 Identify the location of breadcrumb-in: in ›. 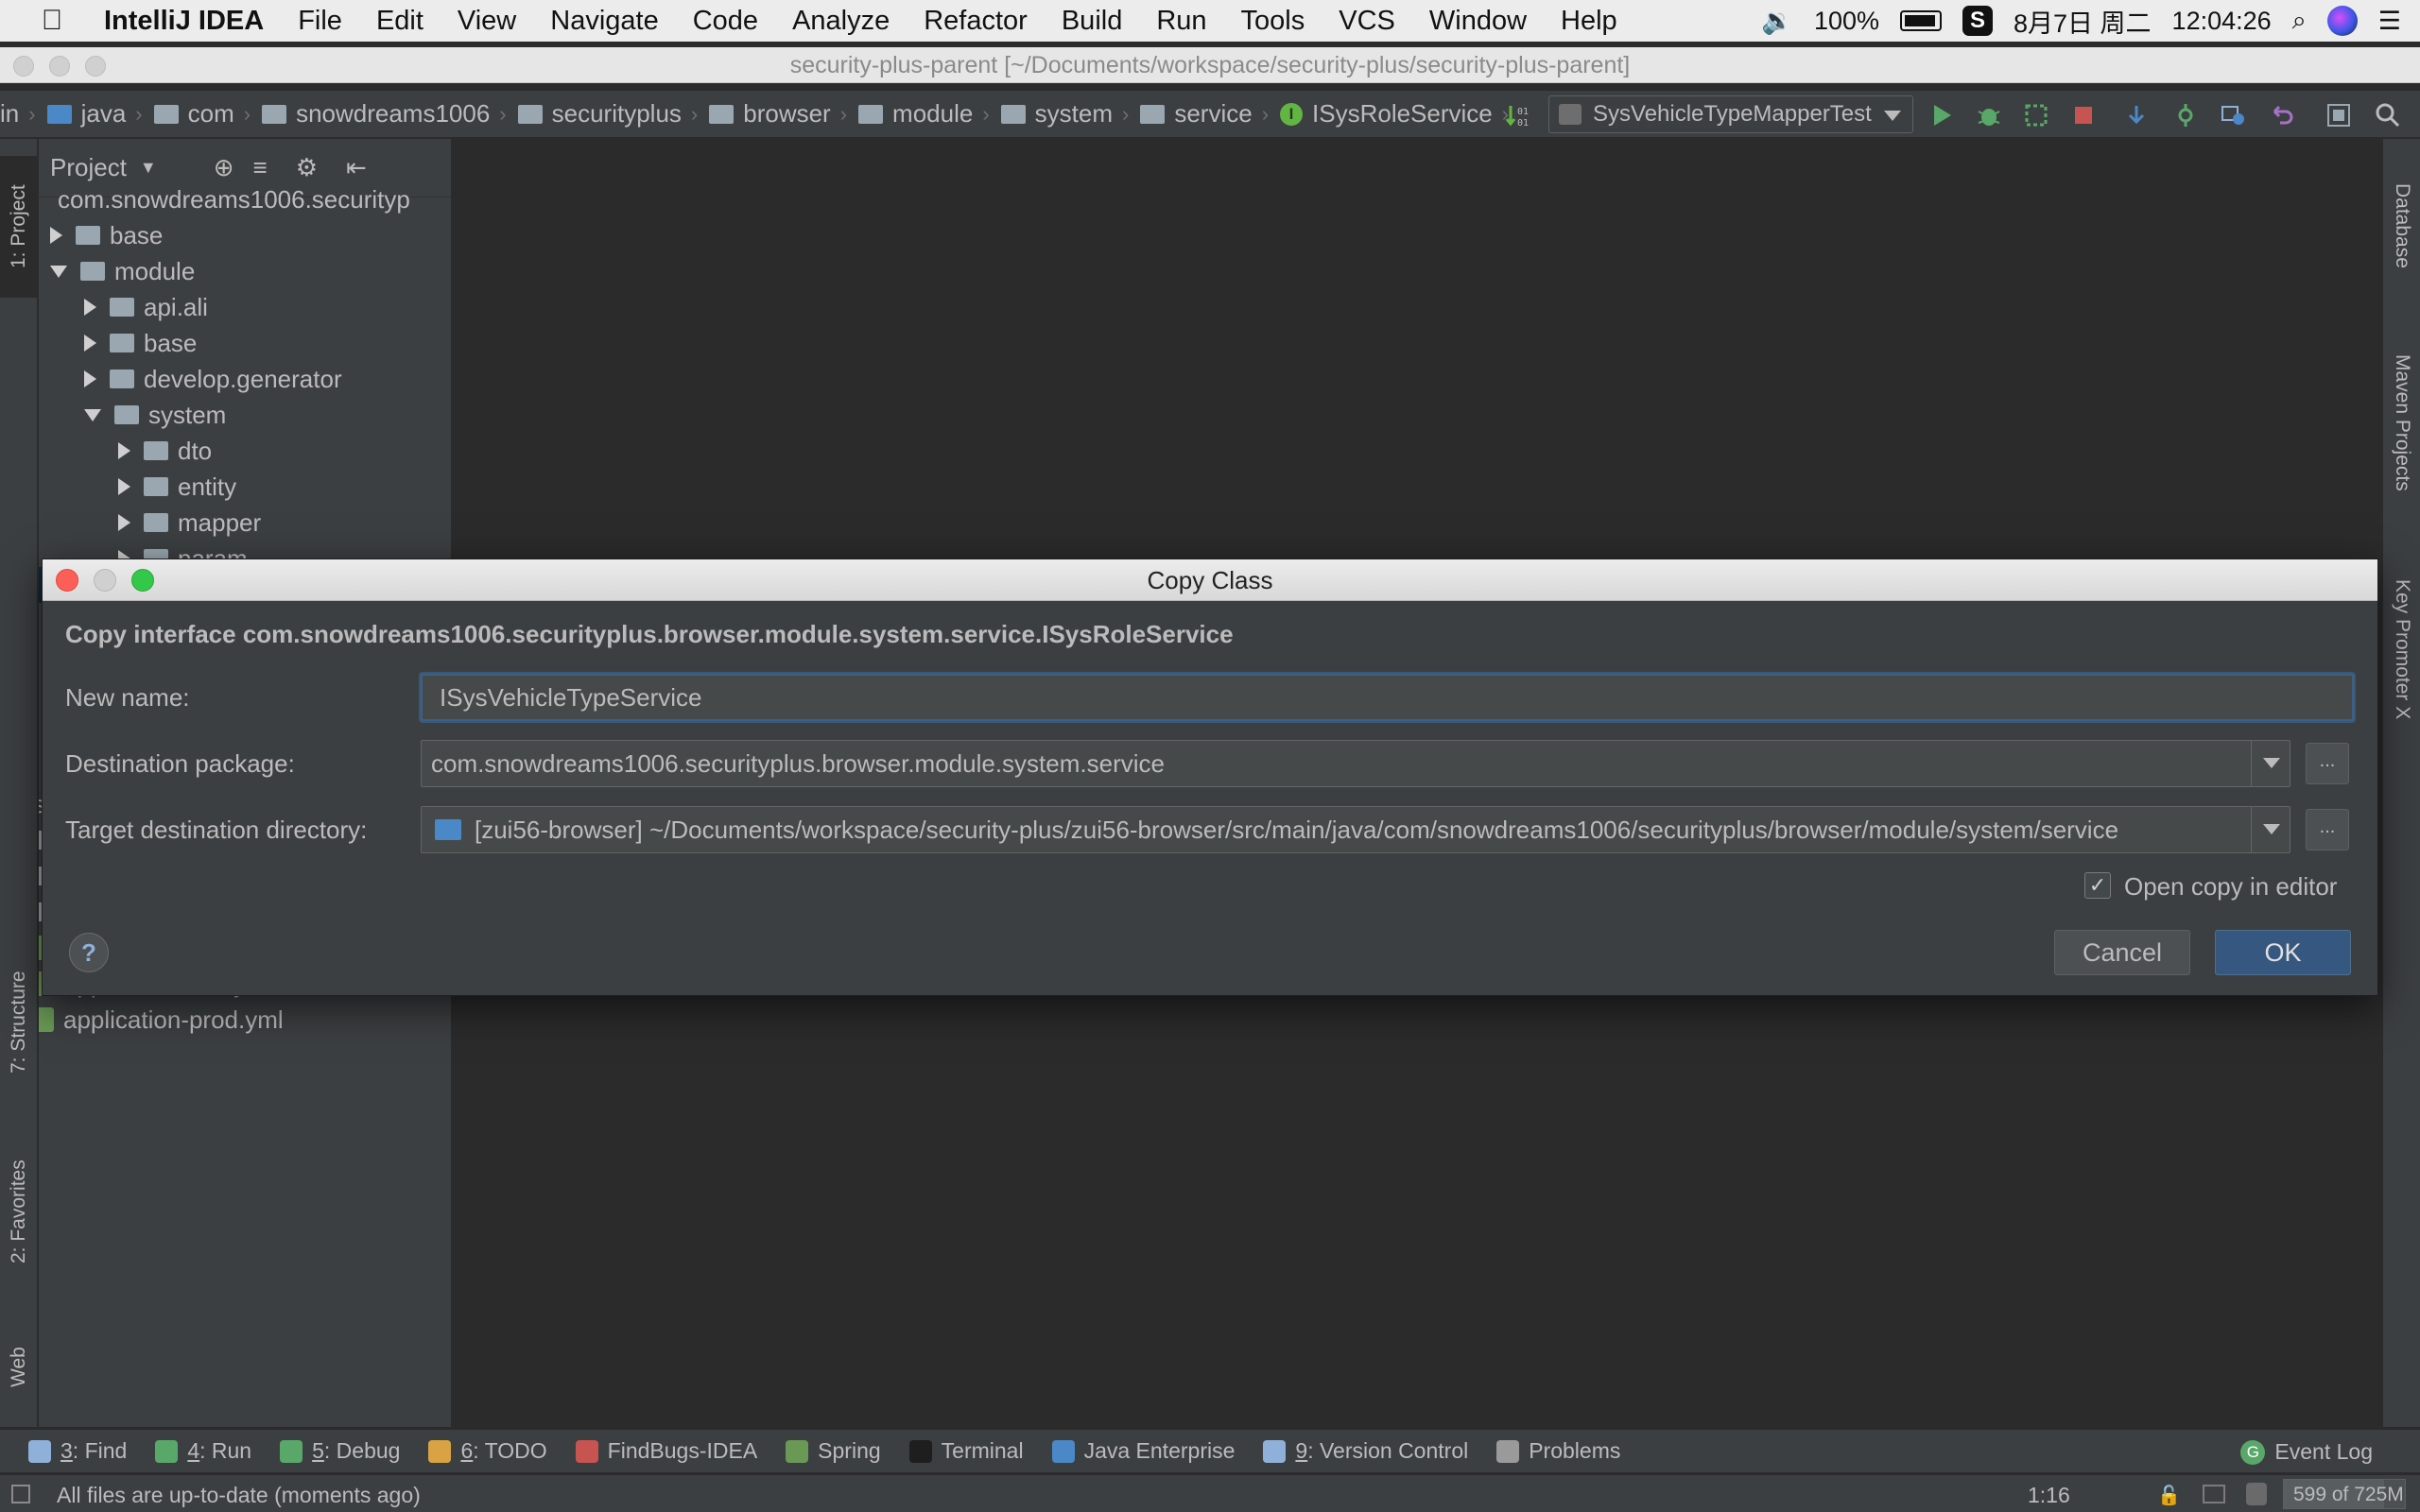
(18, 114).